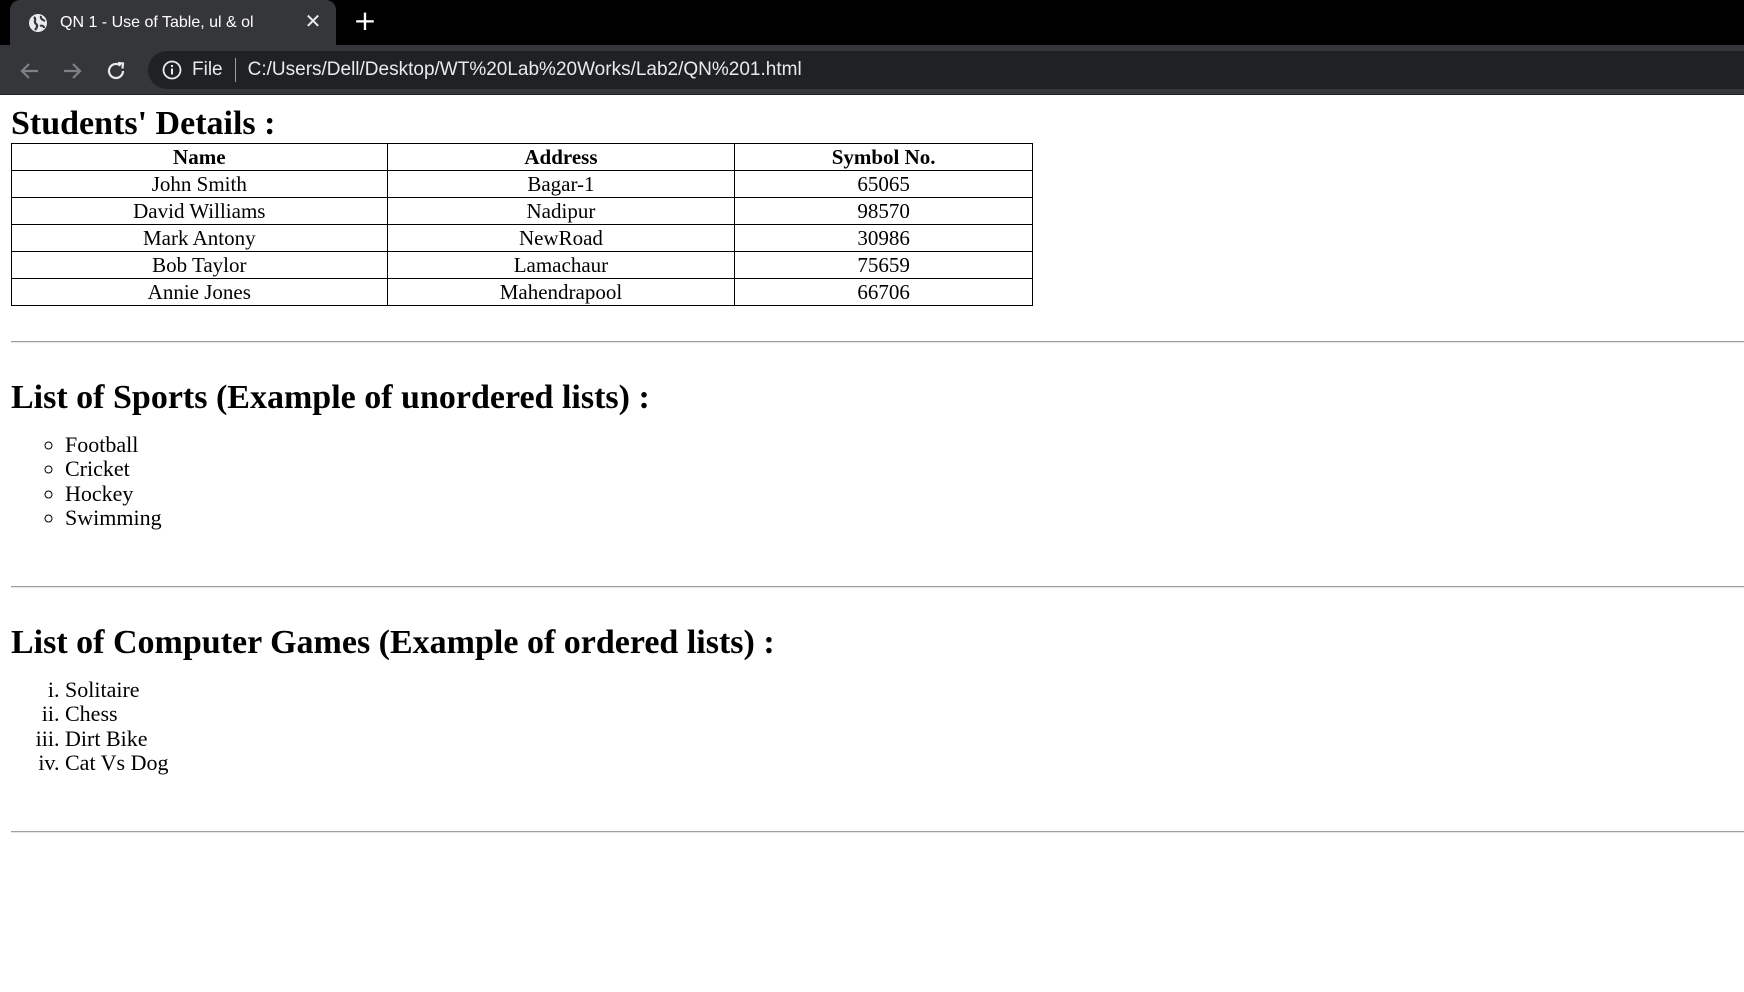  Describe the element at coordinates (883, 184) in the screenshot. I see `cell-symbol-no: 65065` at that location.